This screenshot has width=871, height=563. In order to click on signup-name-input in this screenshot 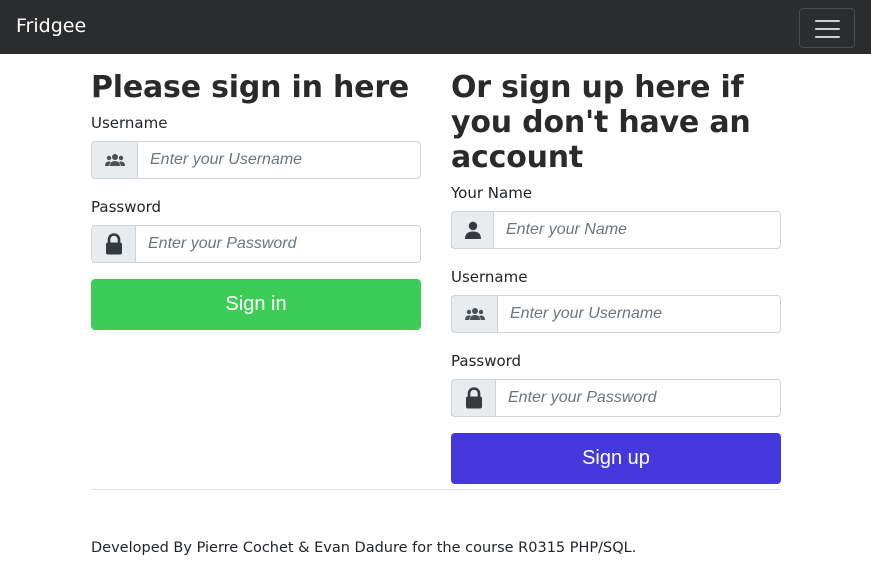, I will do `click(637, 230)`.